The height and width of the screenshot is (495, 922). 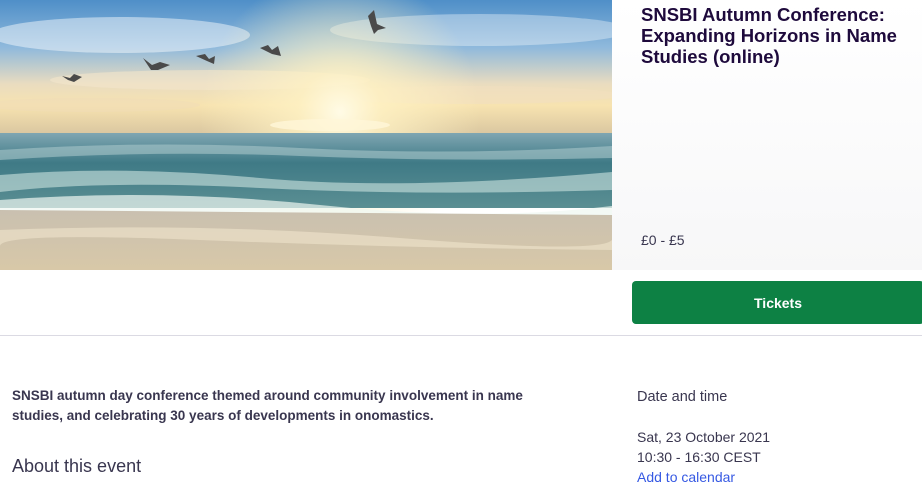 What do you see at coordinates (699, 457) in the screenshot?
I see `event-time: 10:30 - 16:30 CEST` at bounding box center [699, 457].